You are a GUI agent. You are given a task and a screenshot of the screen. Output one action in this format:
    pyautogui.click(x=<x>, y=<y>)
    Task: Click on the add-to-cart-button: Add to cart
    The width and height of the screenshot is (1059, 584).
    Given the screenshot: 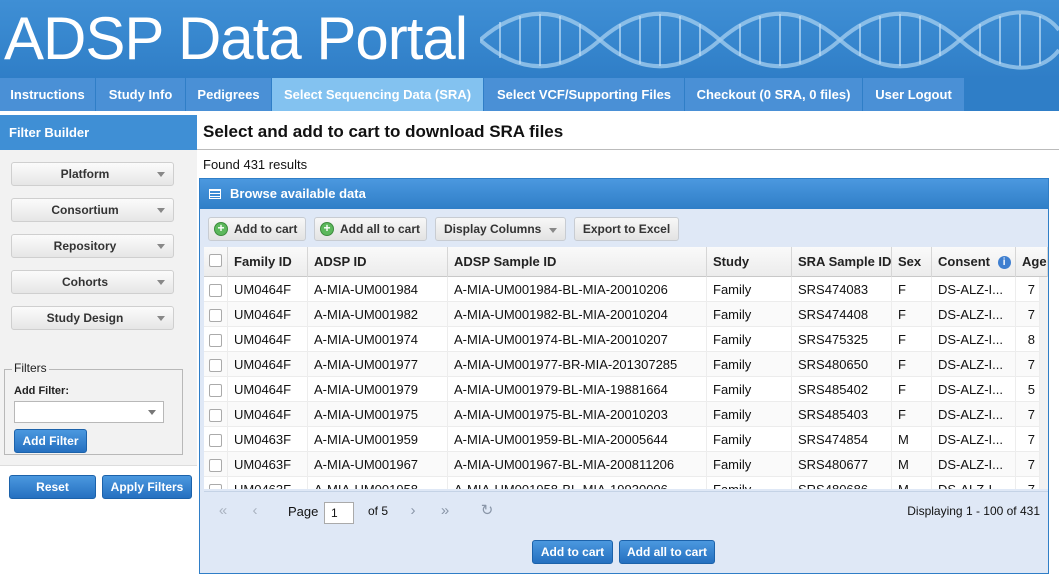 What is the action you would take?
    pyautogui.click(x=572, y=552)
    